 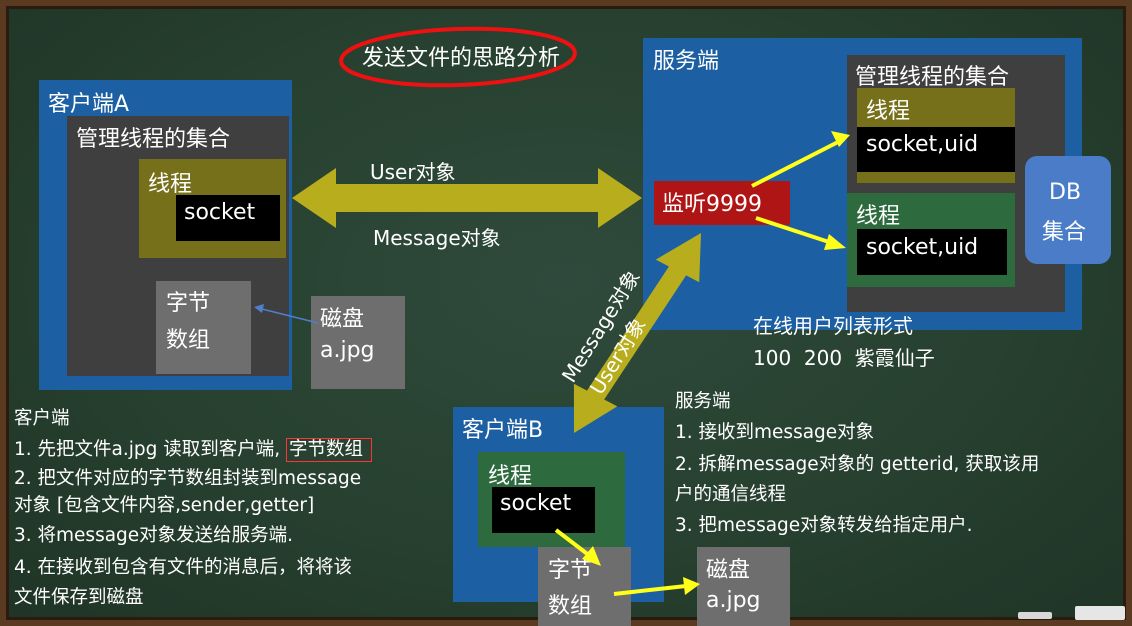 I want to click on arrow-socket-to-bytes-b, so click(x=573, y=543).